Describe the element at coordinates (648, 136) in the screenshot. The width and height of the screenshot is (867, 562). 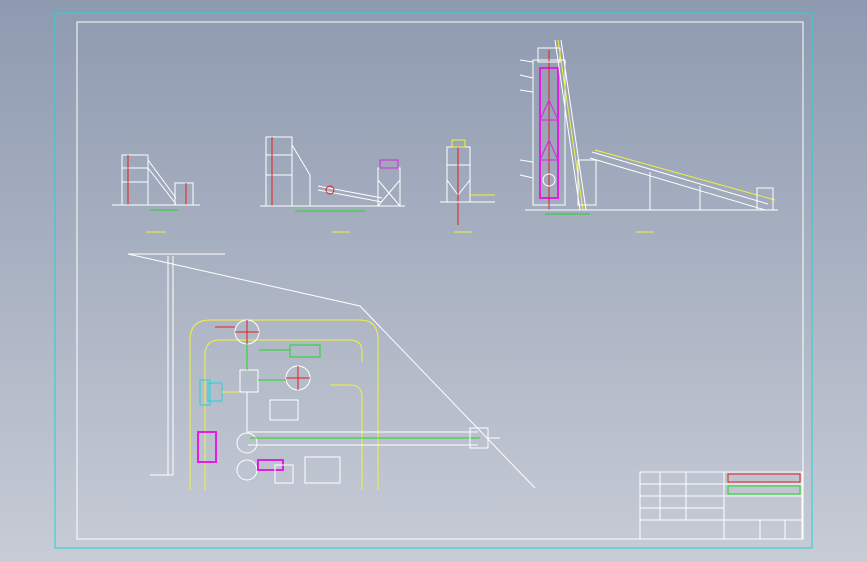
I see `elevation-view-d` at that location.